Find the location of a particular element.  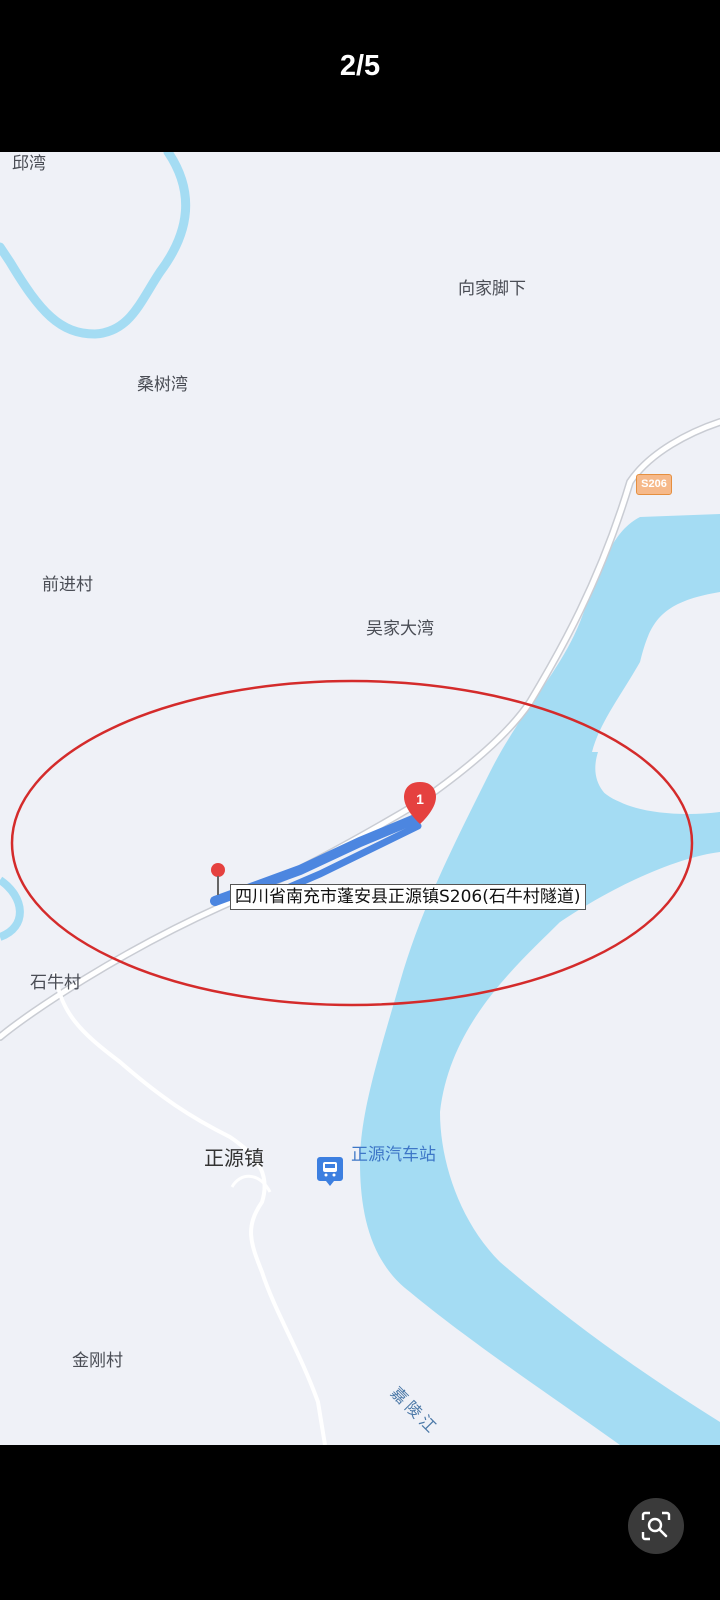

location-pin-icon is located at coordinates (218, 879).